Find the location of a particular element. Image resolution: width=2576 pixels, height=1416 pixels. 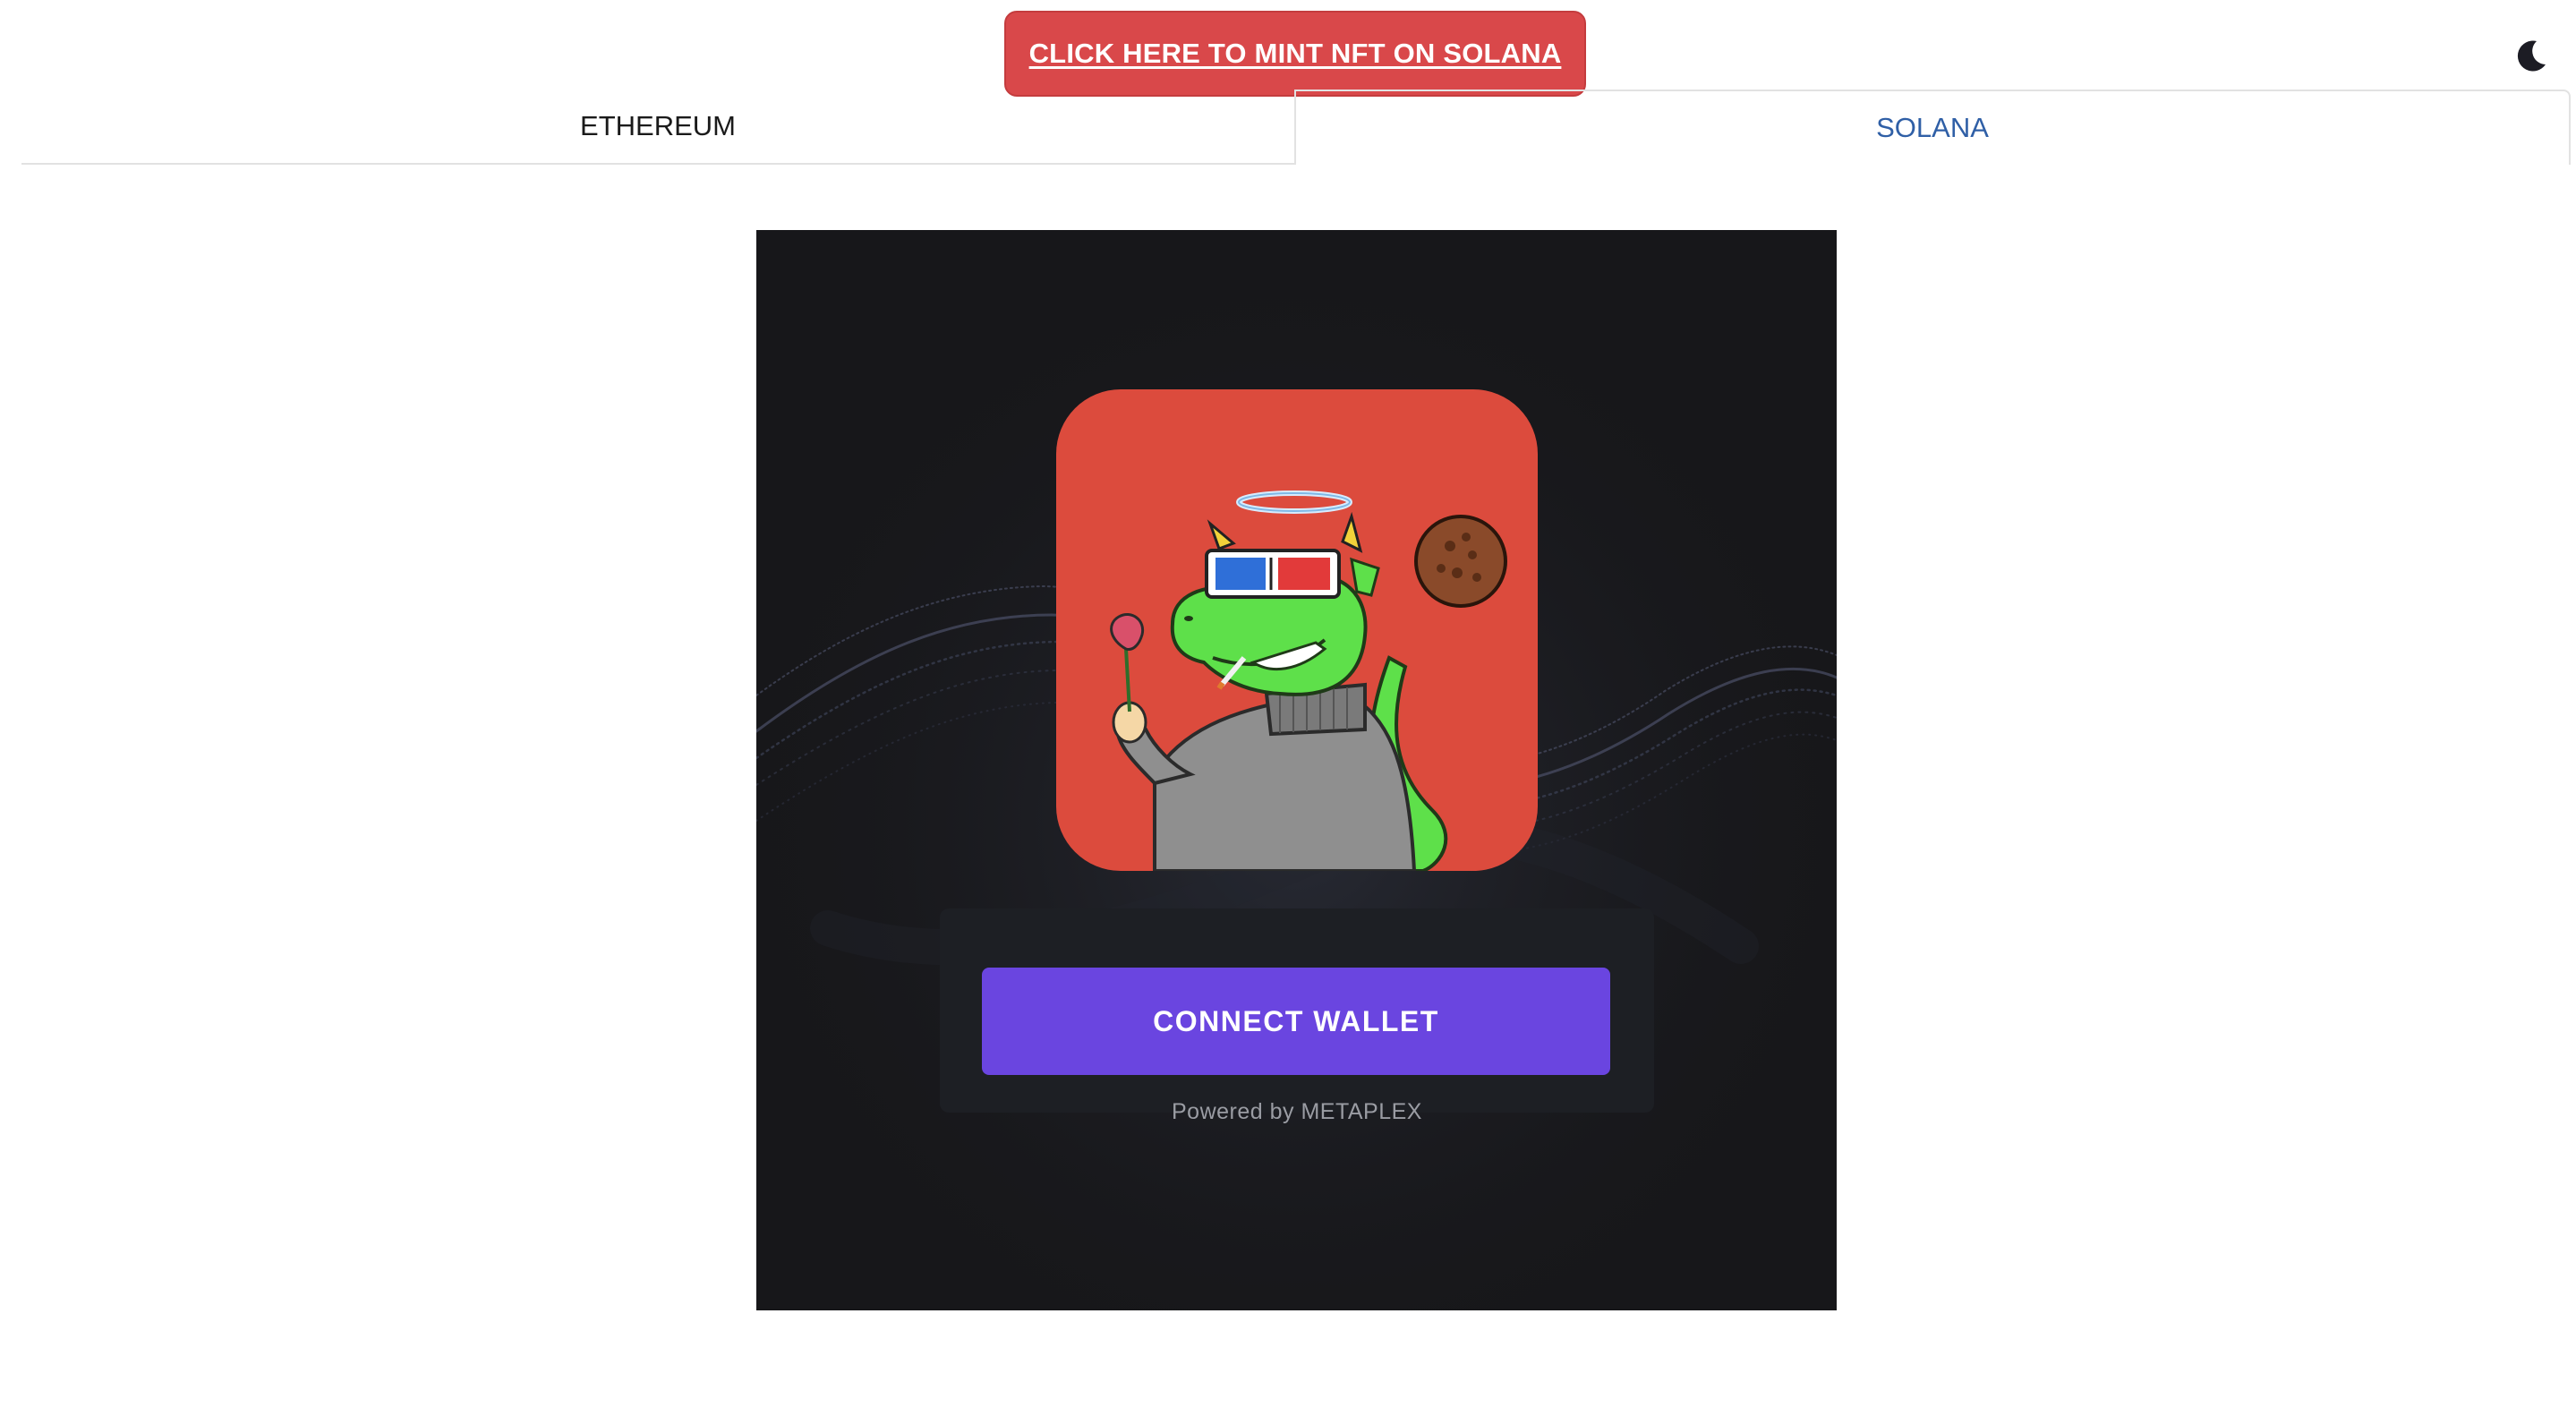

mint-nft-banner-label: CLICK HERE TO MINT NFT ON SOLANA is located at coordinates (1295, 54).